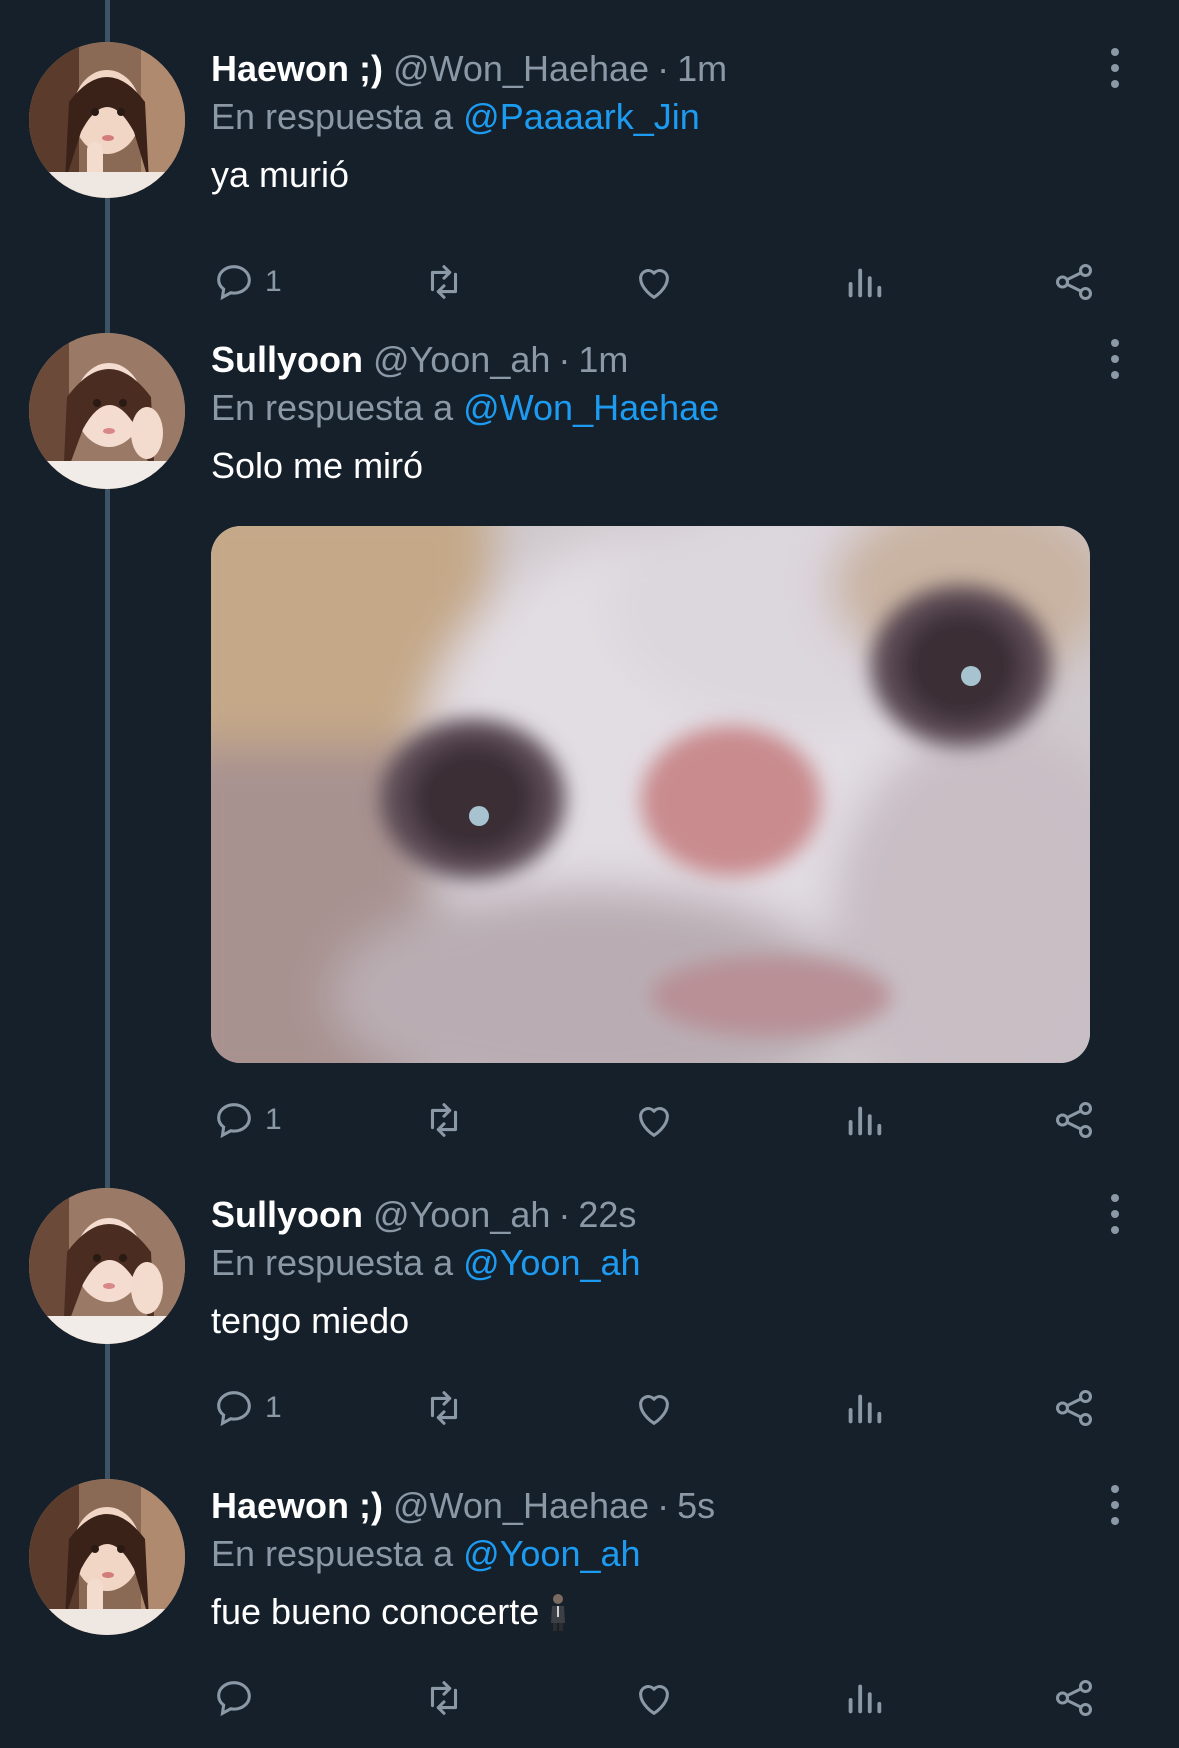  Describe the element at coordinates (591, 408) in the screenshot. I see `reply-to-link: @Won_Haehae` at that location.